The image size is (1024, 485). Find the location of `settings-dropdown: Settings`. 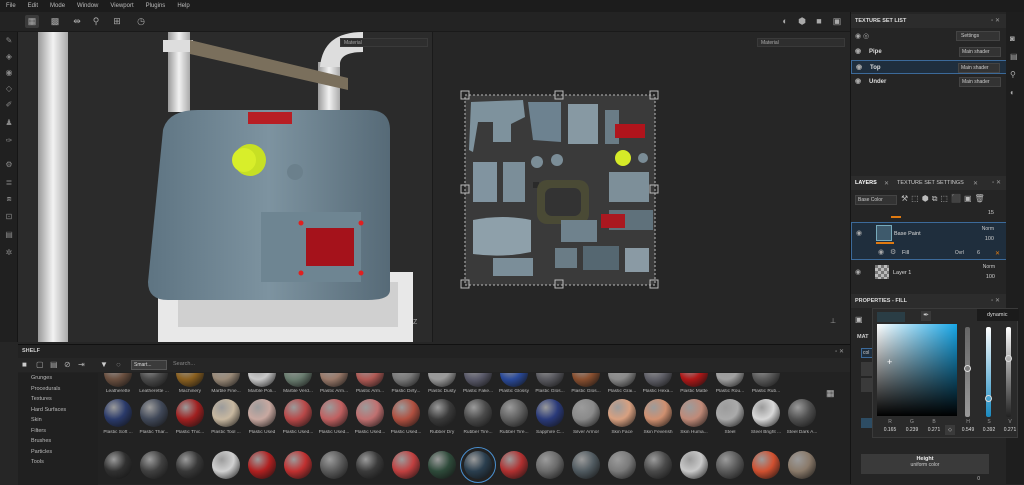

settings-dropdown: Settings is located at coordinates (978, 36).